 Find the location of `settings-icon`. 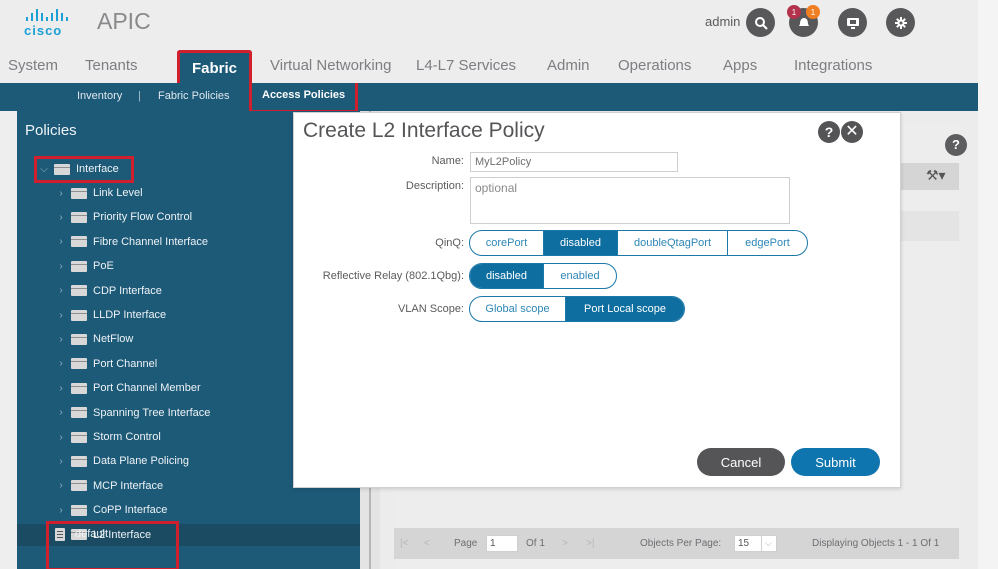

settings-icon is located at coordinates (900, 22).